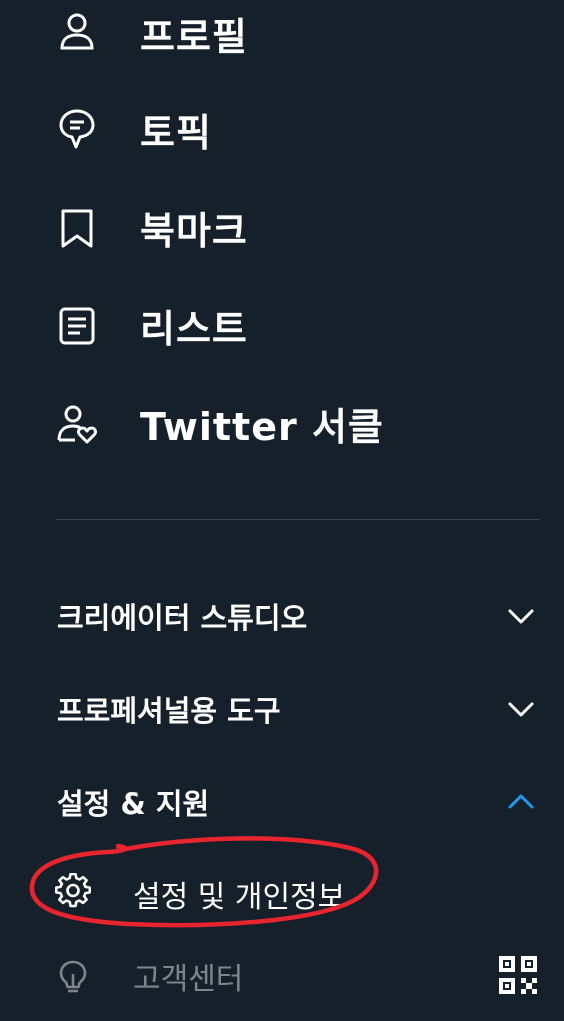  I want to click on nav-item-lists: 리스트, so click(282, 324).